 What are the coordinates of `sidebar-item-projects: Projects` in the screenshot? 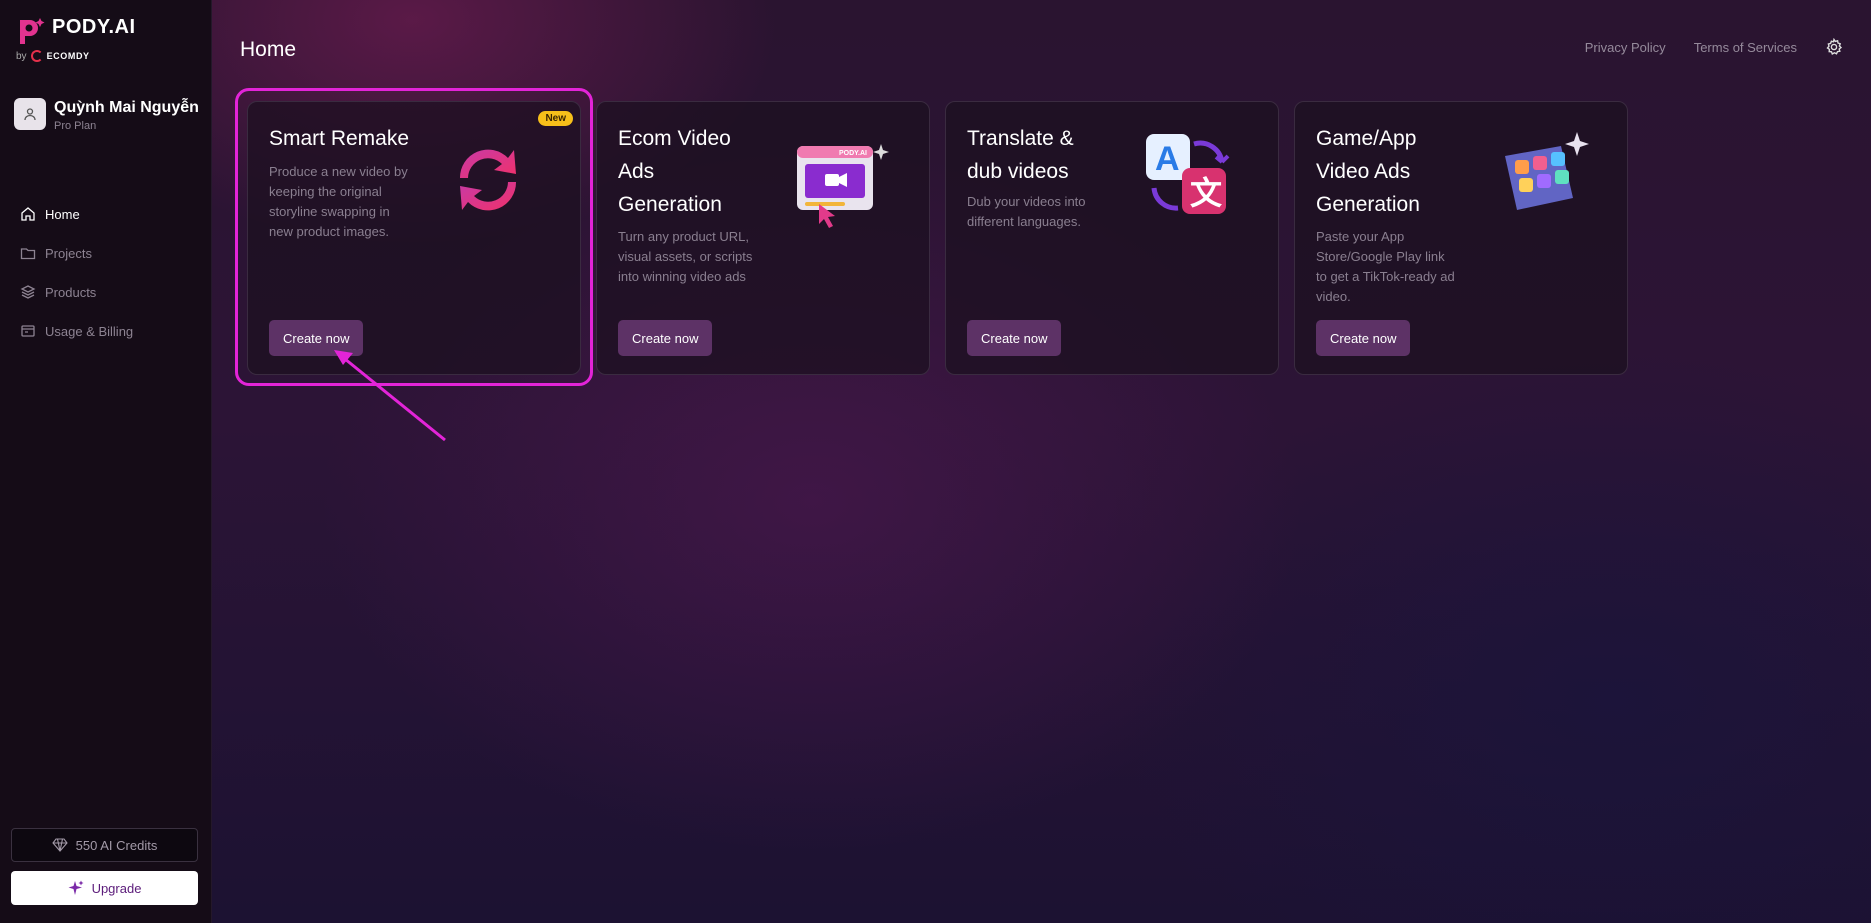 It's located at (76, 253).